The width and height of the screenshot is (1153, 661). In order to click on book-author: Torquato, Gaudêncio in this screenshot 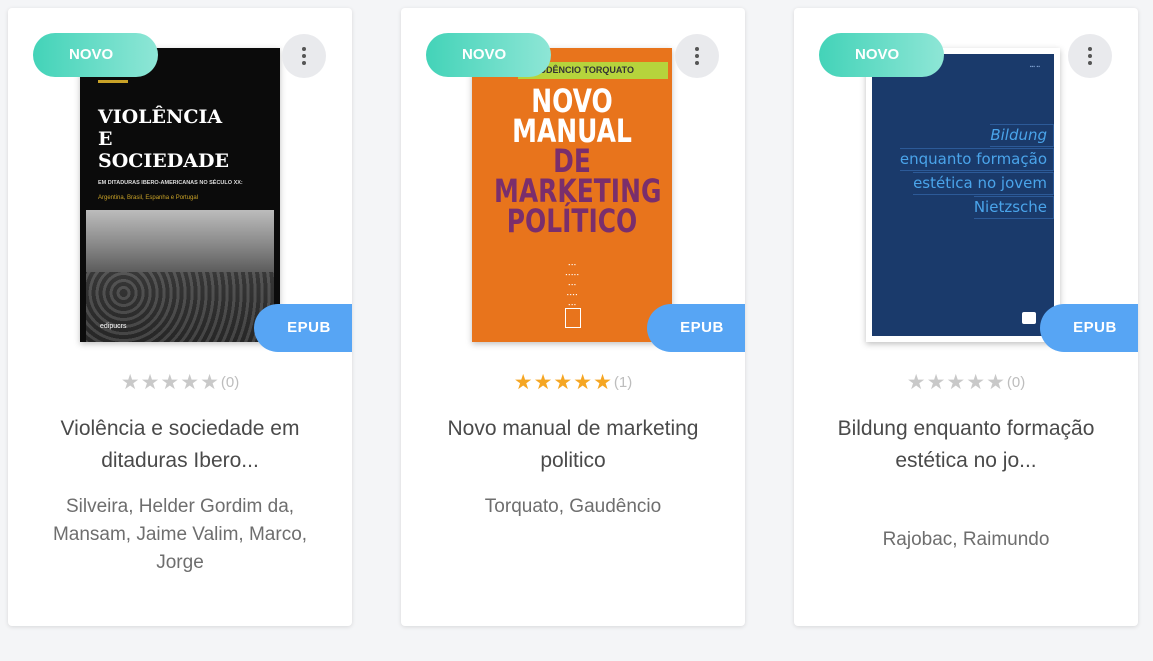, I will do `click(573, 506)`.